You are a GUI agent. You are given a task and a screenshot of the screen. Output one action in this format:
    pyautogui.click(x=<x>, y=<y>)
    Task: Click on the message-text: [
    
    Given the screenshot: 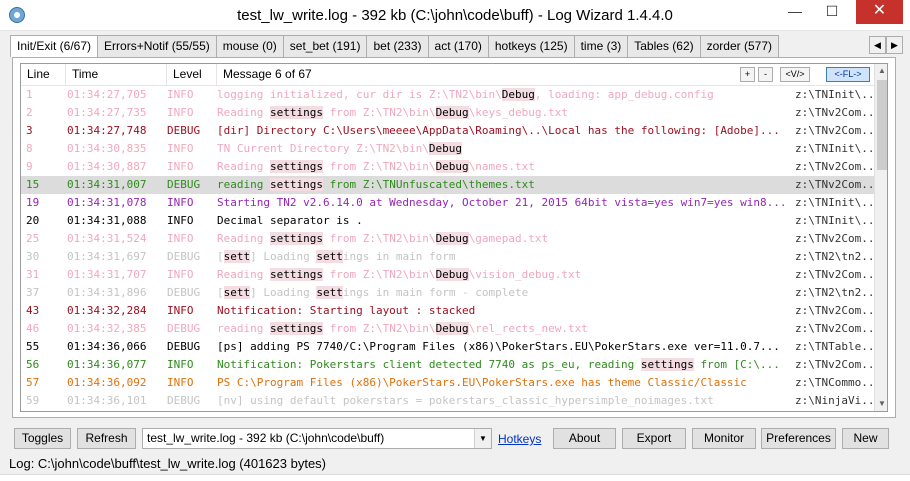 What is the action you would take?
    pyautogui.click(x=220, y=292)
    